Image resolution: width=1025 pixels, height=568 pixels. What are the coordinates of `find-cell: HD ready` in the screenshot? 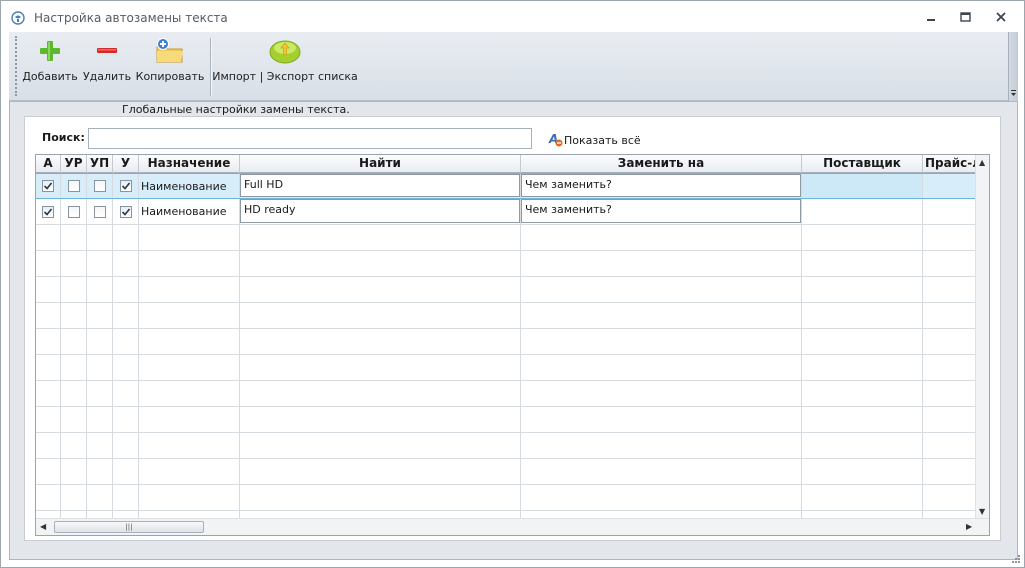 It's located at (380, 211).